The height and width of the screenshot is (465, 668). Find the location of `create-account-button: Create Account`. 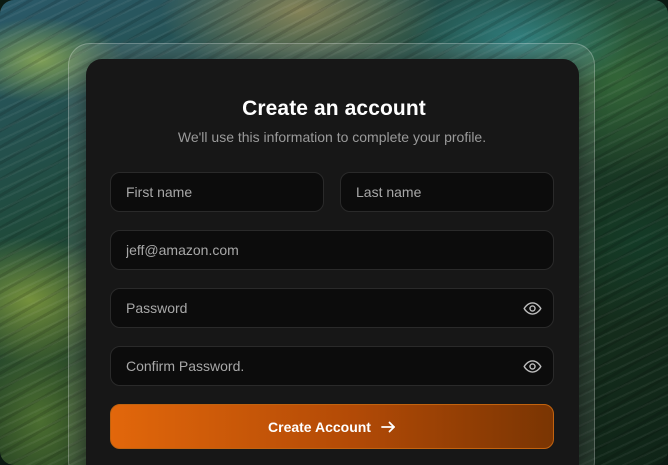

create-account-button: Create Account is located at coordinates (332, 426).